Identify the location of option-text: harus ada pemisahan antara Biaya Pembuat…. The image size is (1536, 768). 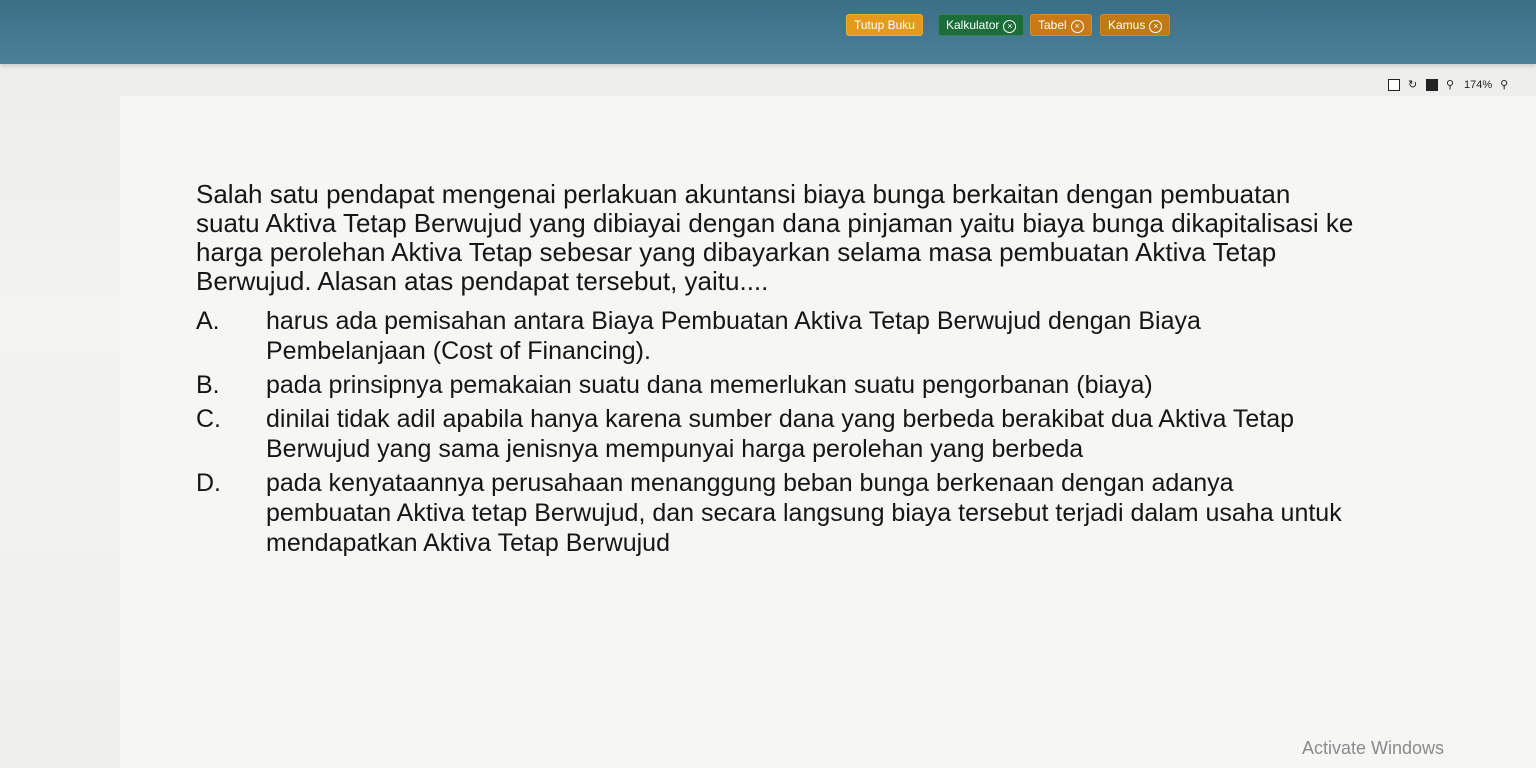
(733, 336).